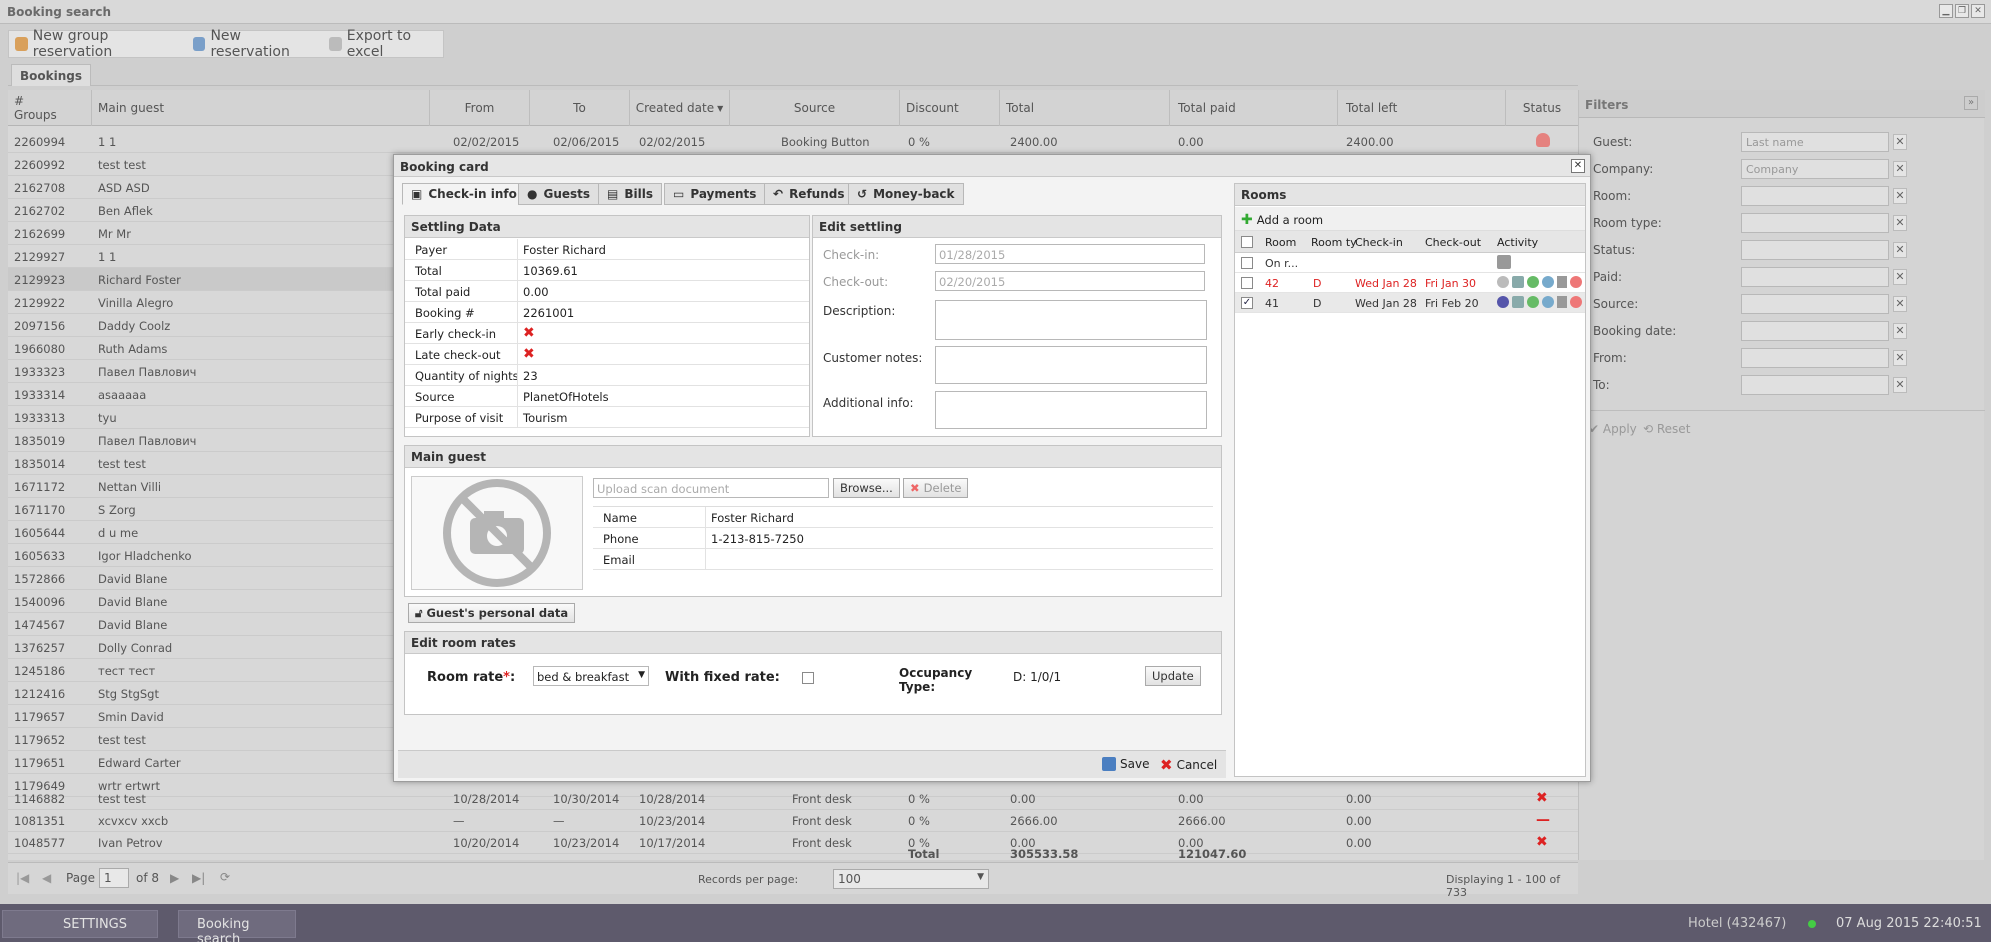 This screenshot has height=942, width=1991. I want to click on update-button: Update, so click(1173, 676).